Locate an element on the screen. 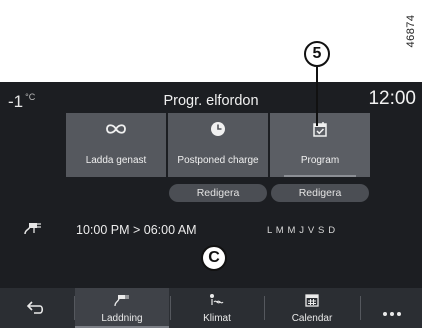 The image size is (422, 328). charging-icon is located at coordinates (122, 302).